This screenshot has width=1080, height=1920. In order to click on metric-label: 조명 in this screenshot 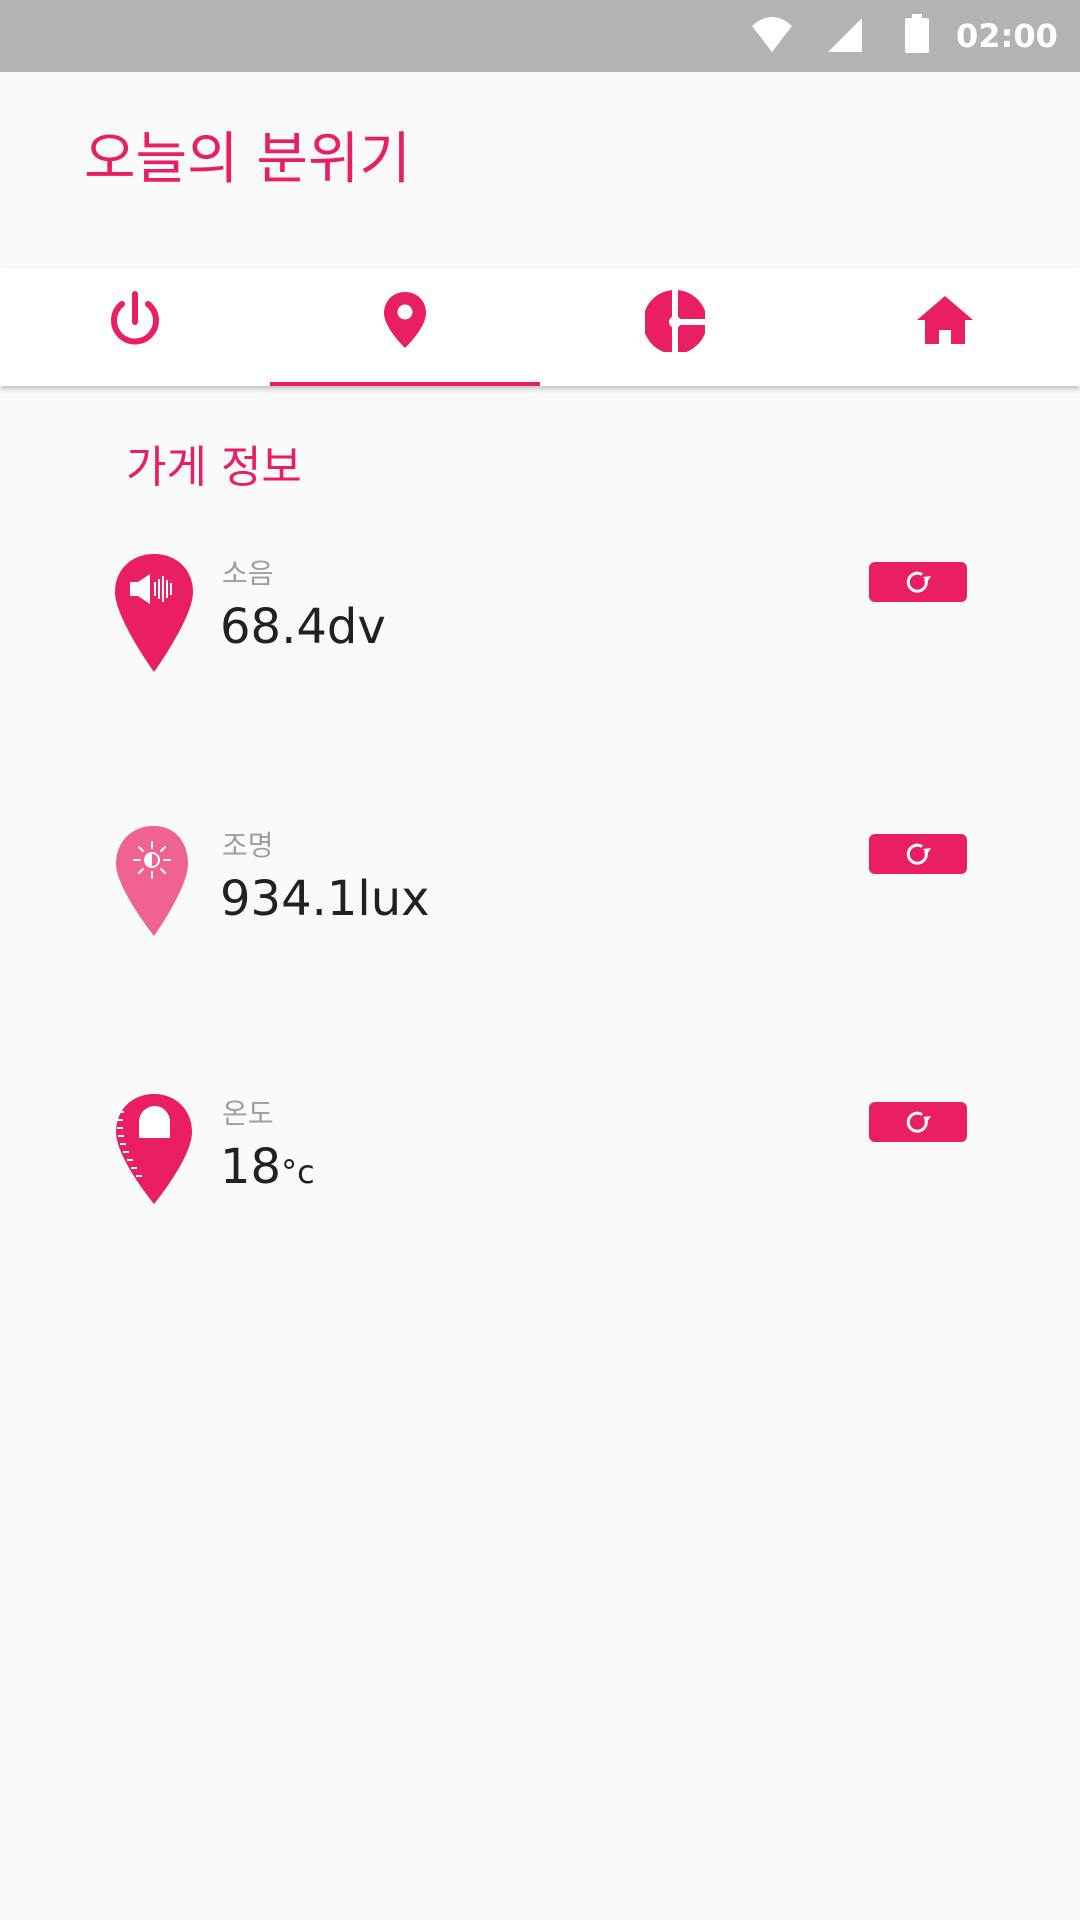, I will do `click(248, 845)`.